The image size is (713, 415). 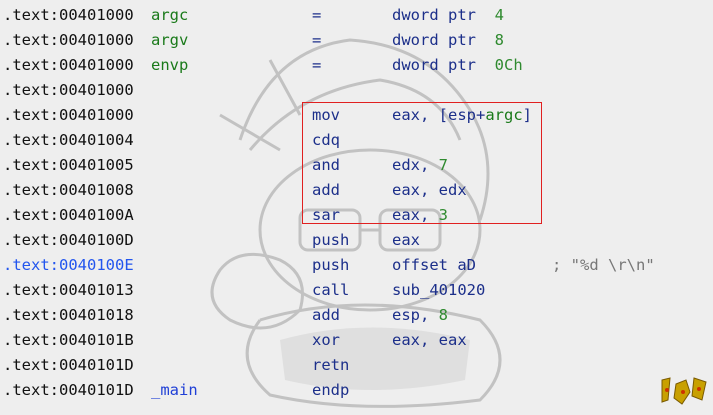 What do you see at coordinates (684, 391) in the screenshot?
I see `stamp-icon` at bounding box center [684, 391].